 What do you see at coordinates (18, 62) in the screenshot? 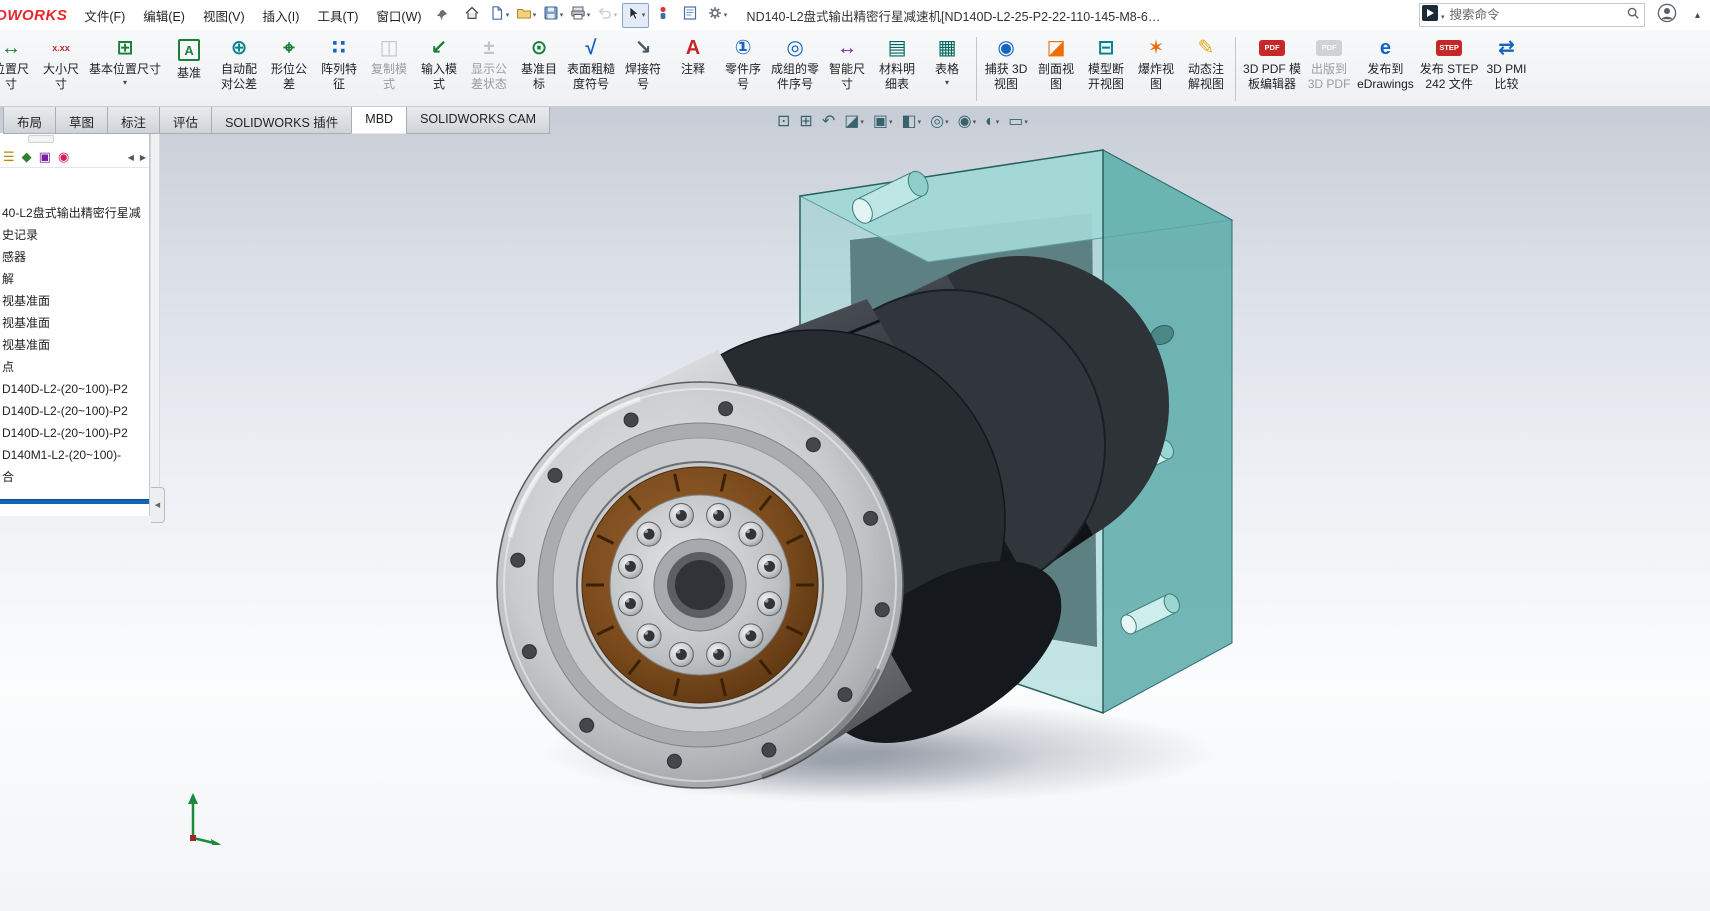
I see `ribbon-button-position-dimension: ↔ 位置尺寸` at bounding box center [18, 62].